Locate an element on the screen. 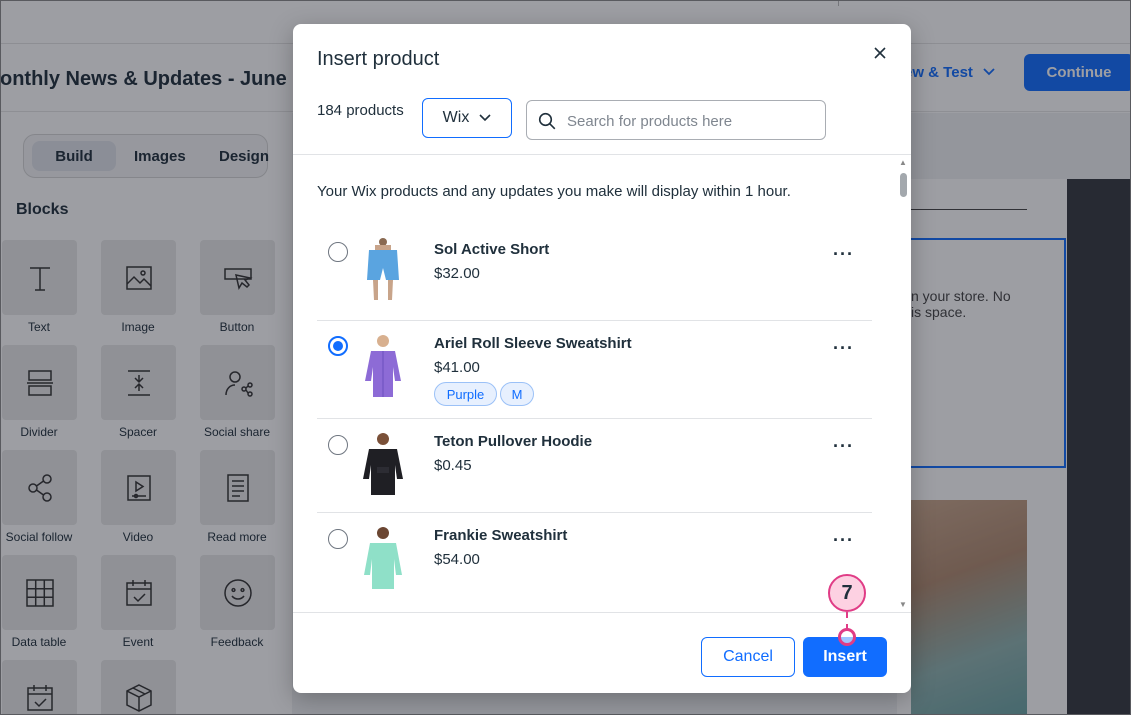  product-row: Sol Active Short $32.00 ··· is located at coordinates (594, 274).